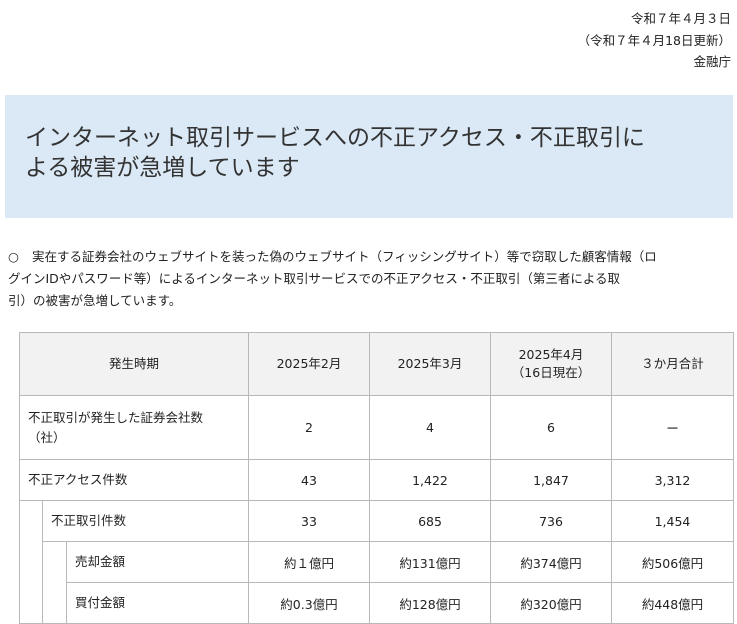 This screenshot has height=624, width=737. Describe the element at coordinates (551, 562) in the screenshot. I see `table-cell: 約374億円` at that location.